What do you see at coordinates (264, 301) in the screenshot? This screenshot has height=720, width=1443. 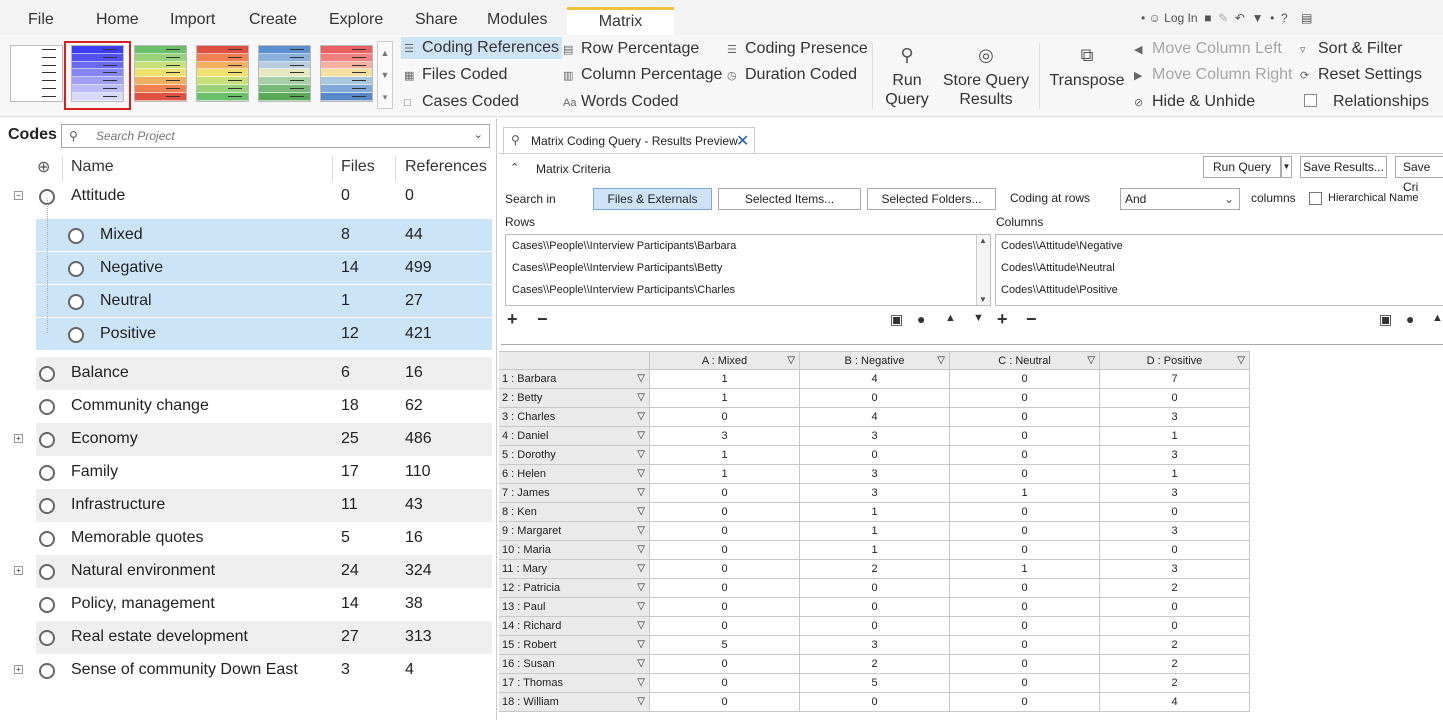 I see `code-row: Neutral 1 27` at bounding box center [264, 301].